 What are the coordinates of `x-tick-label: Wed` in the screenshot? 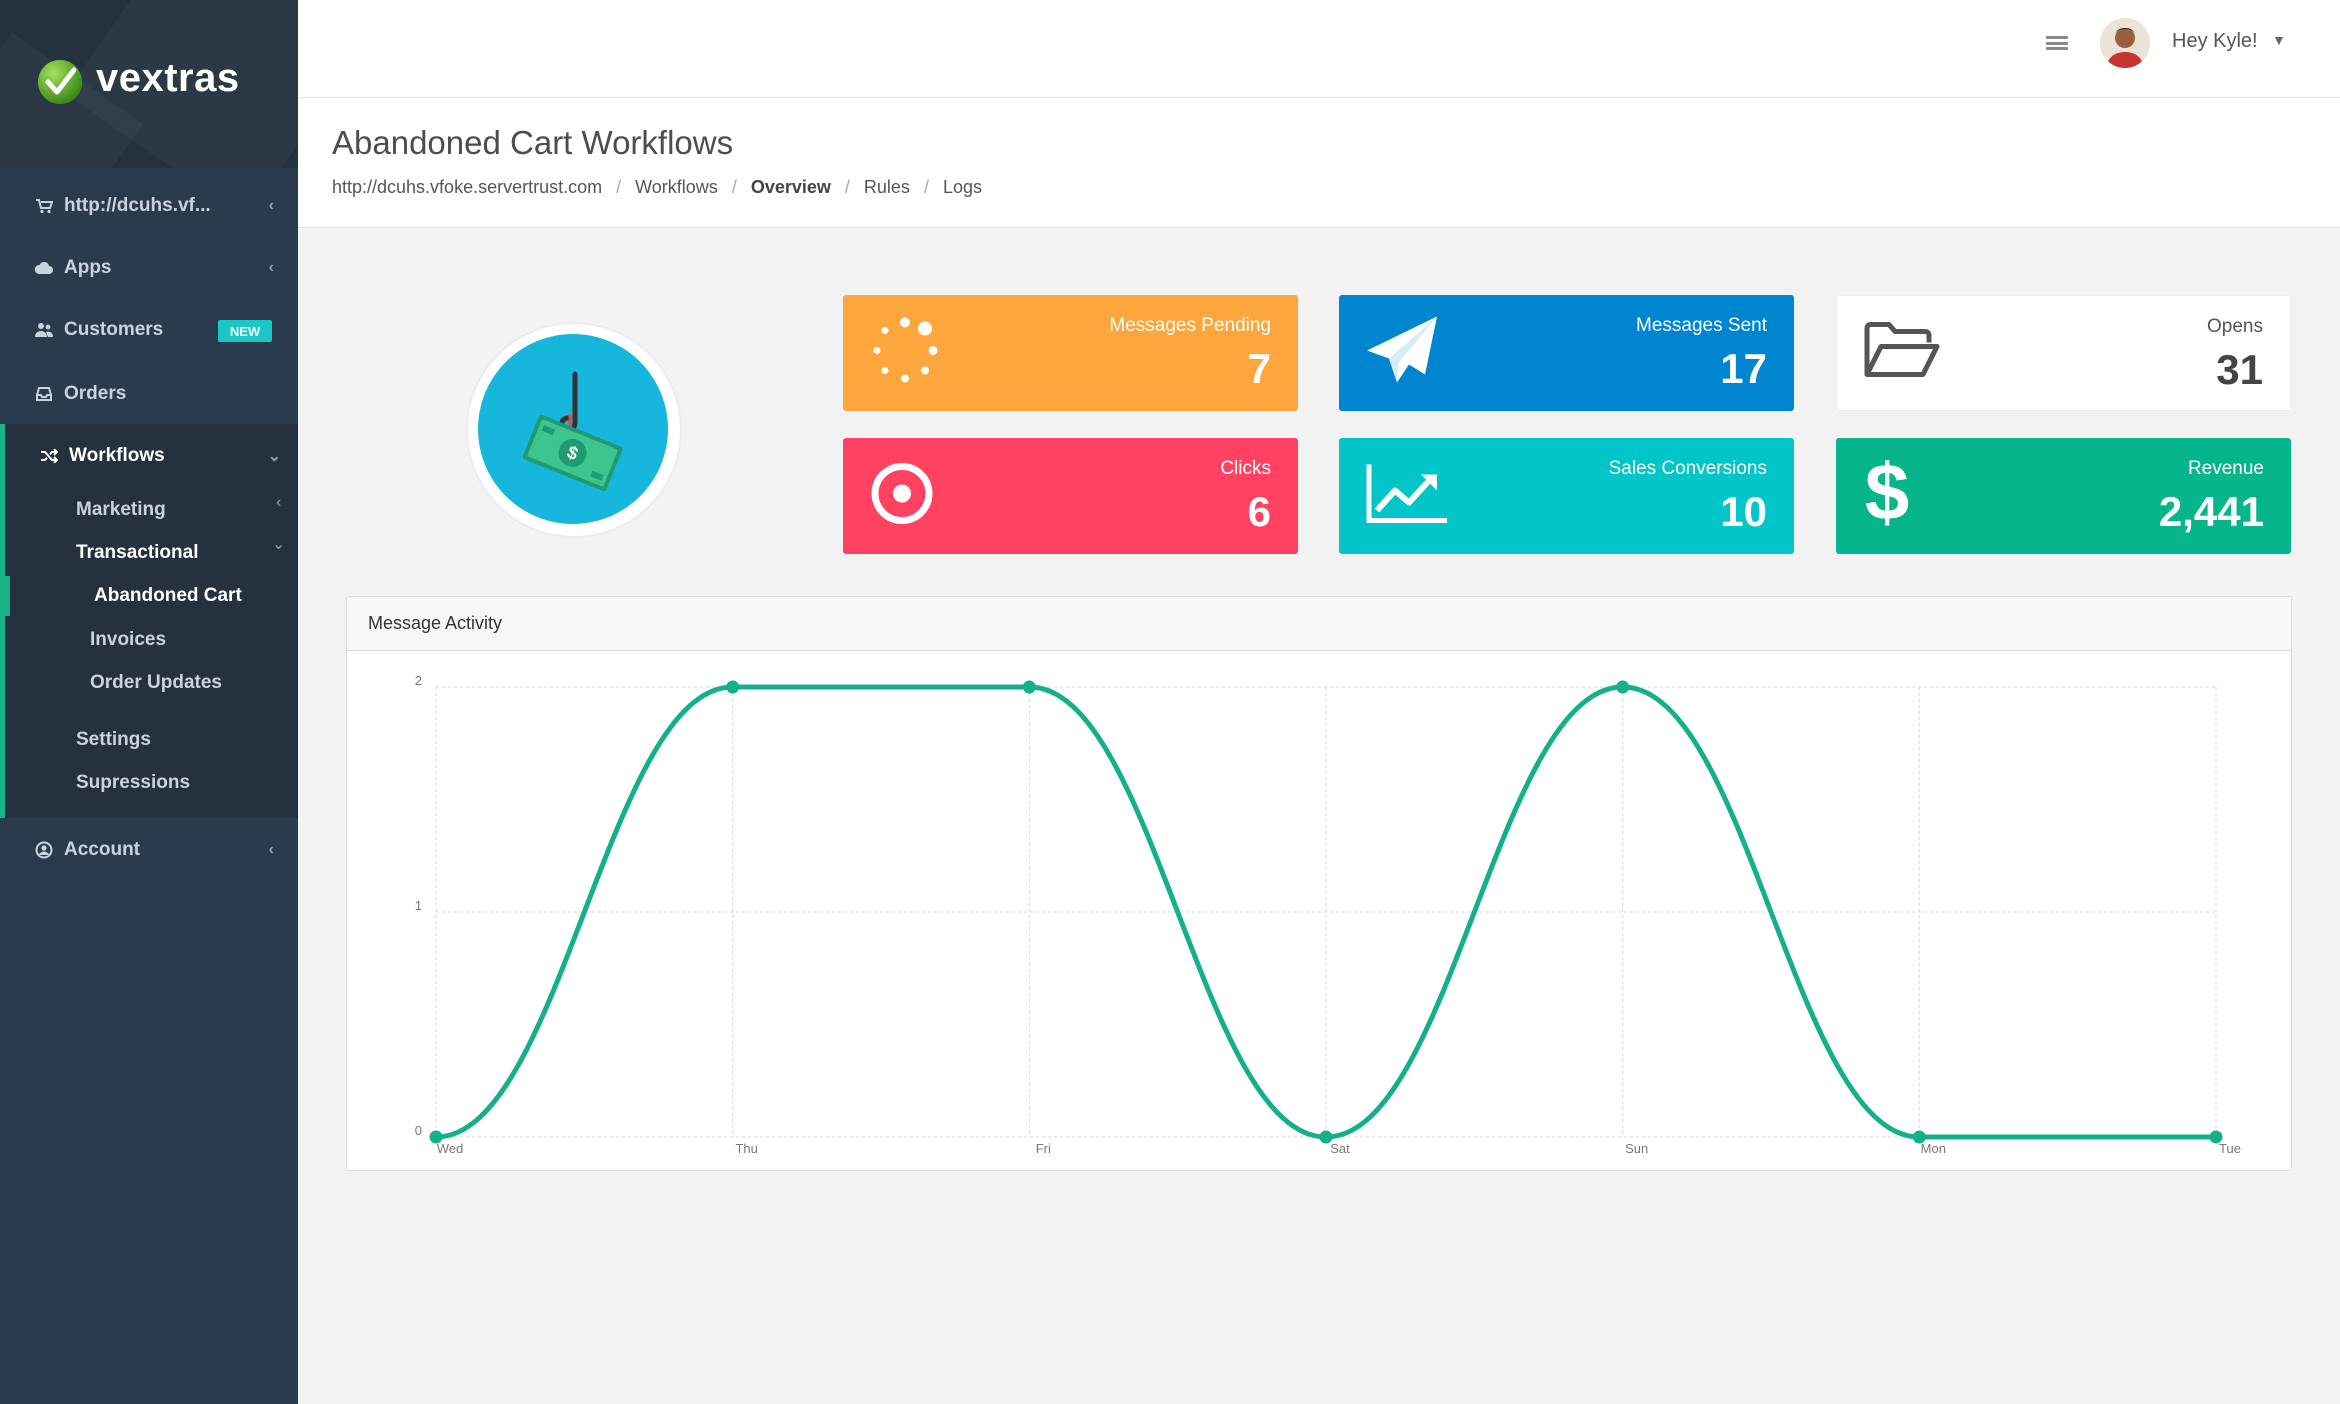 It's located at (450, 1148).